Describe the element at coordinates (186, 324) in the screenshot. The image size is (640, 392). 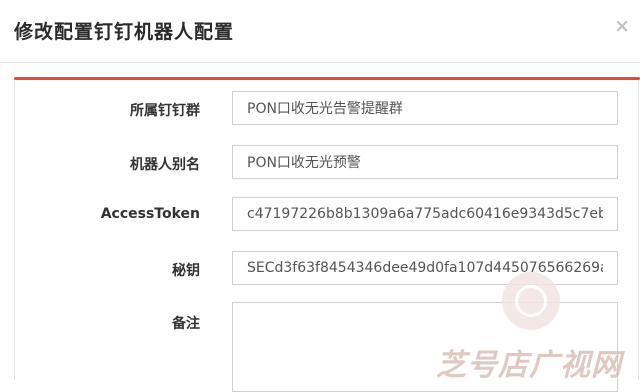
I see `remark-label: 备注` at that location.